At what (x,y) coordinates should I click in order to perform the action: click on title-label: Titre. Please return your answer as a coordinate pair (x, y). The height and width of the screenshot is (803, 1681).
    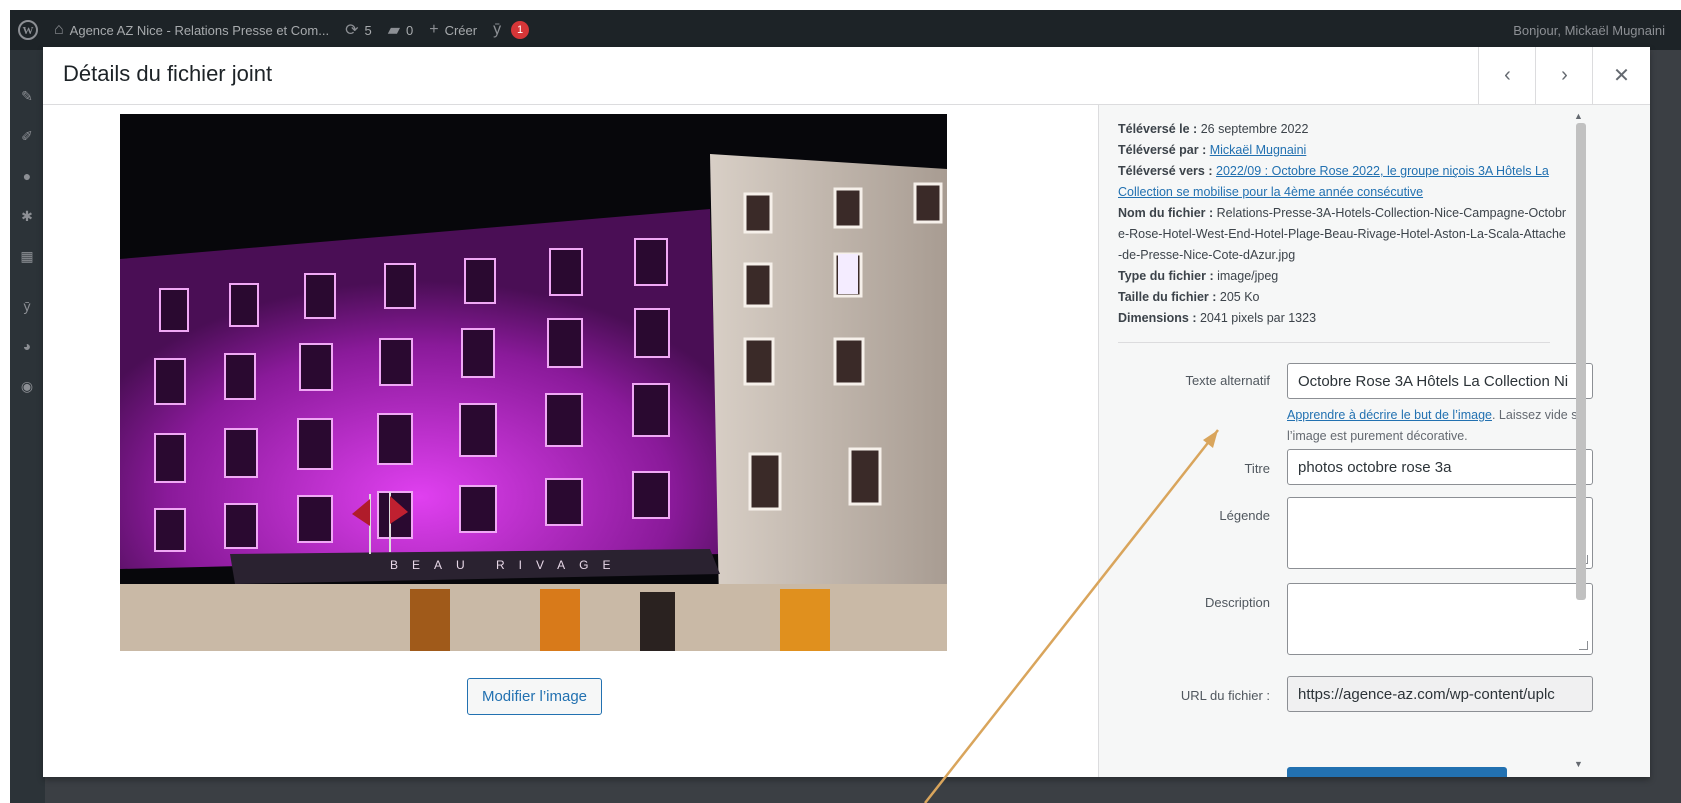
    Looking at the image, I should click on (1257, 468).